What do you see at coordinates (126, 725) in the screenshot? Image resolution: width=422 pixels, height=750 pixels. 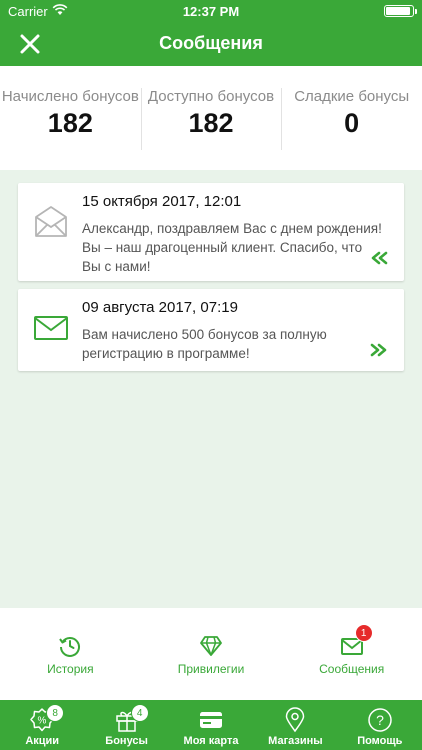 I see `tab-bonuses: 4 Бонусы` at bounding box center [126, 725].